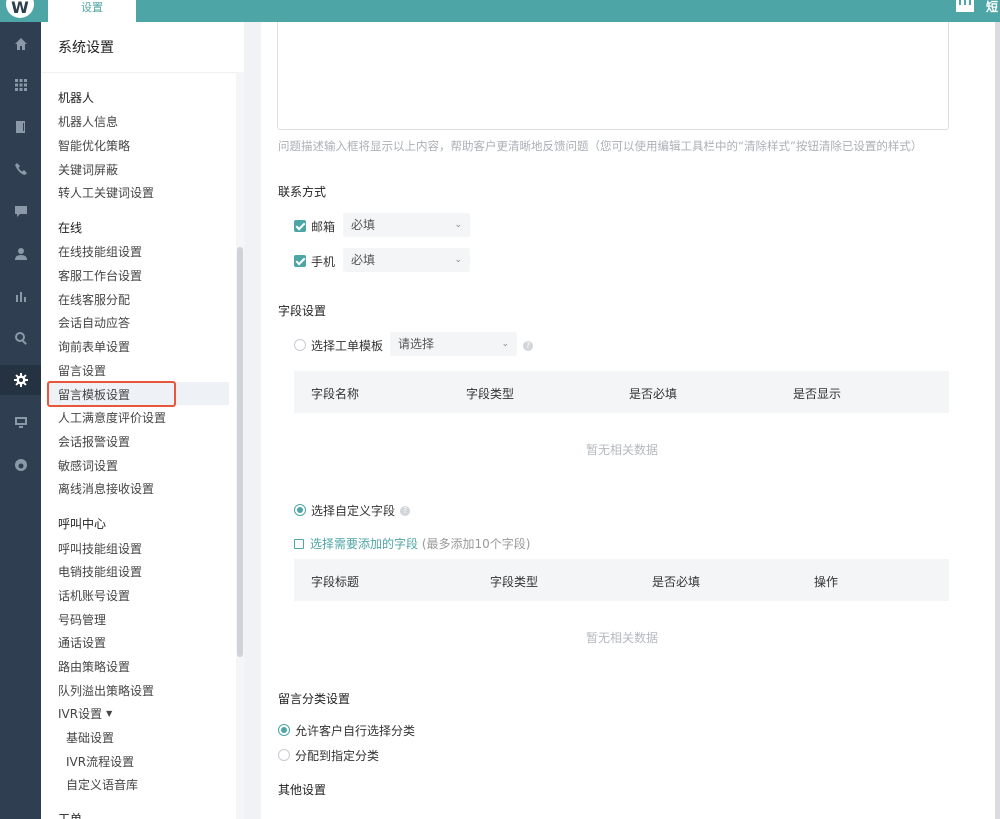 This screenshot has height=819, width=1000. I want to click on sidebar-item-auto-reply: 会话自动应答, so click(94, 322).